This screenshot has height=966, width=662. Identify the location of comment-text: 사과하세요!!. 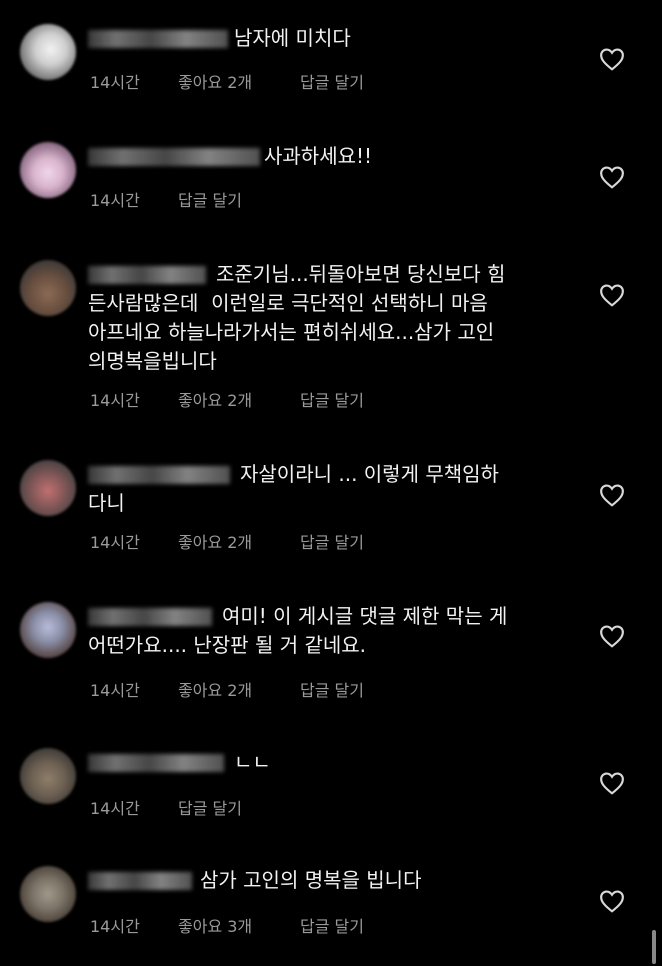
(318, 156).